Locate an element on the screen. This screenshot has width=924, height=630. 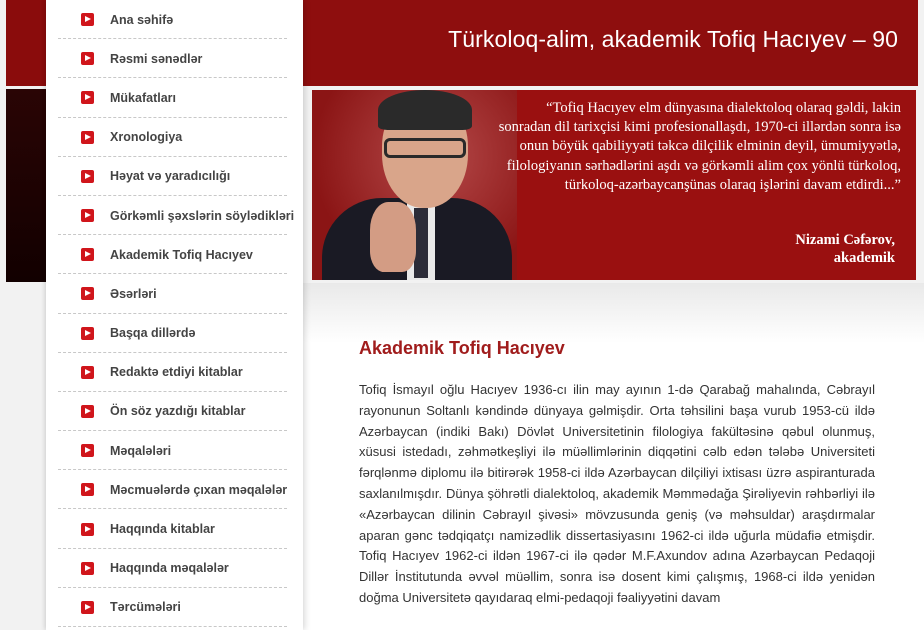
sidebar-item-xronologiya: Xronologiya is located at coordinates (174, 137).